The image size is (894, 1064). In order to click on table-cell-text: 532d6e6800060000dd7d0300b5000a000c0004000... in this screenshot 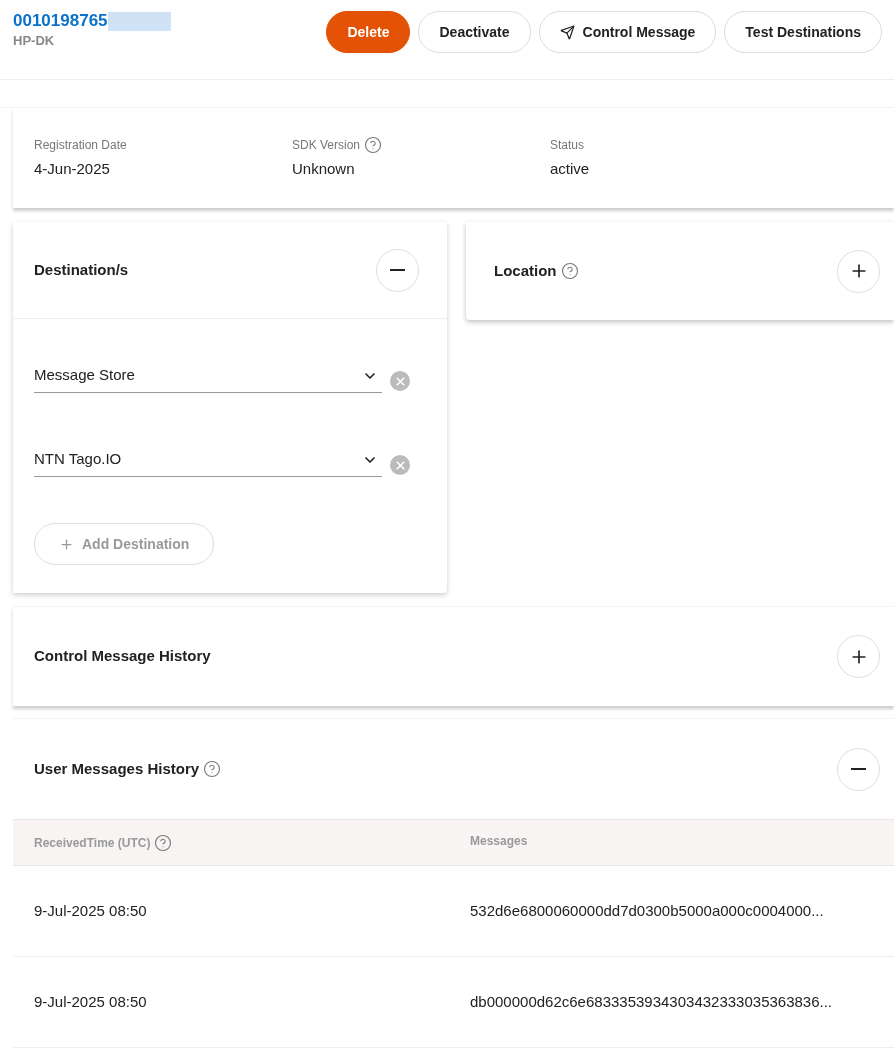, I will do `click(647, 910)`.